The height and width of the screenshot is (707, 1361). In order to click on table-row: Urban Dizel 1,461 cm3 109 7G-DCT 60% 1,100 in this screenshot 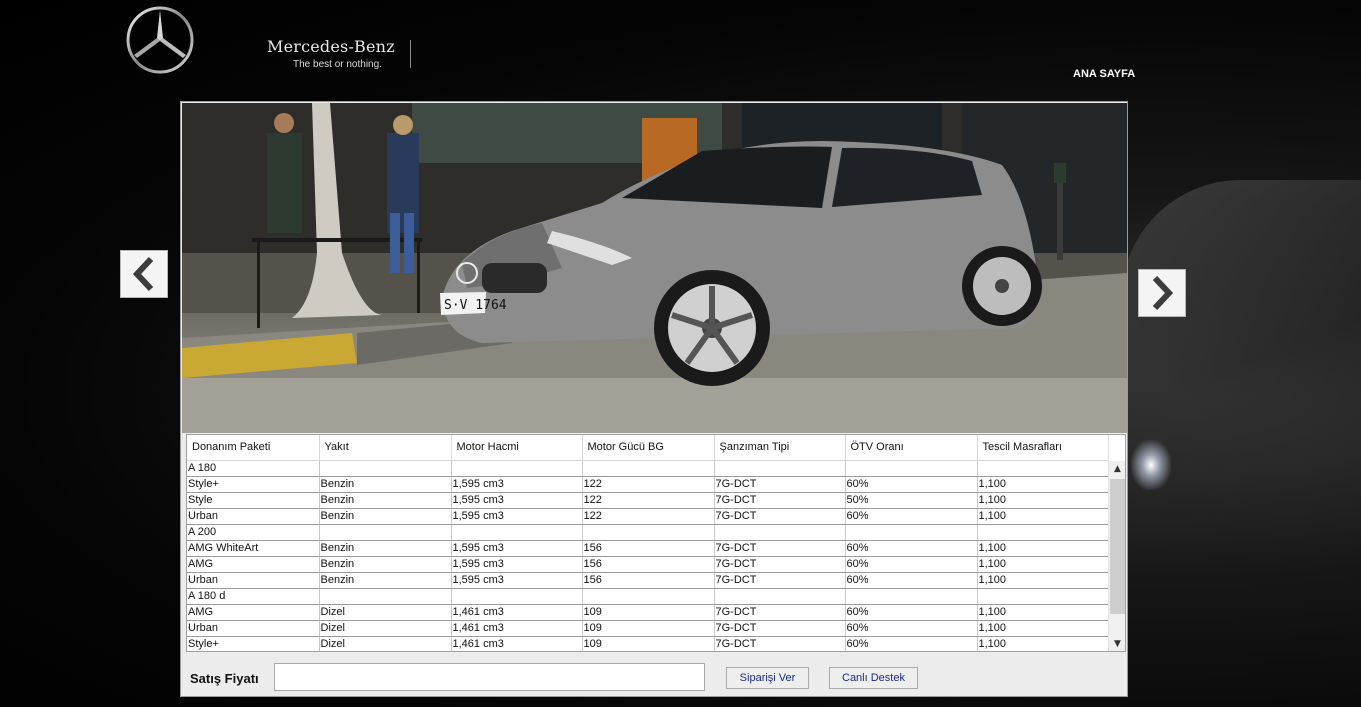, I will do `click(648, 628)`.